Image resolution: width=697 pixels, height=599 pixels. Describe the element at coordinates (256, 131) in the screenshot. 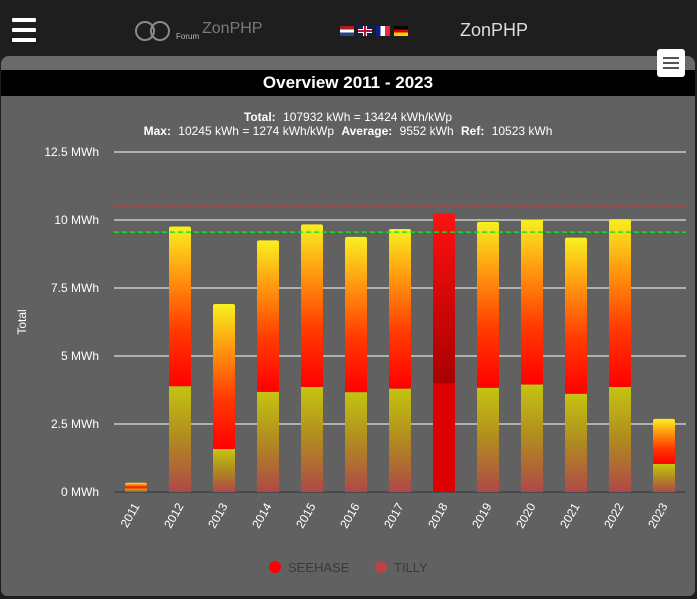

I see `summary-max-value: 10245 kWh = 1274 kWh/kWp` at that location.